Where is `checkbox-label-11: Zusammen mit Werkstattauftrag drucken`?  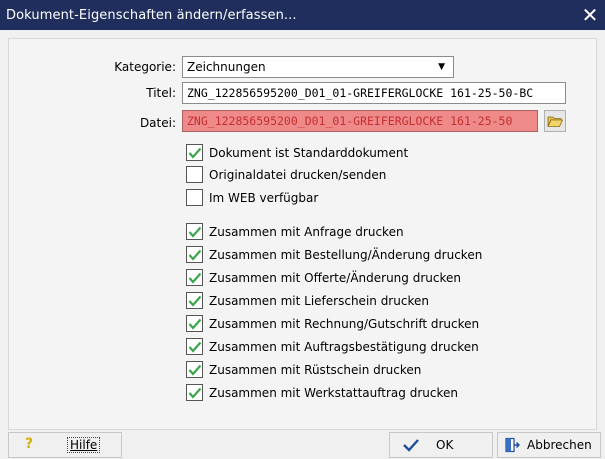
checkbox-label-11: Zusammen mit Werkstattauftrag drucken is located at coordinates (333, 392).